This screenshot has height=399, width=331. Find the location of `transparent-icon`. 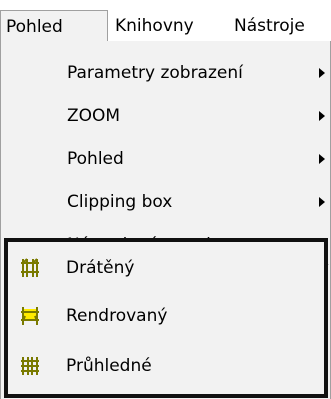

transparent-icon is located at coordinates (30, 366).